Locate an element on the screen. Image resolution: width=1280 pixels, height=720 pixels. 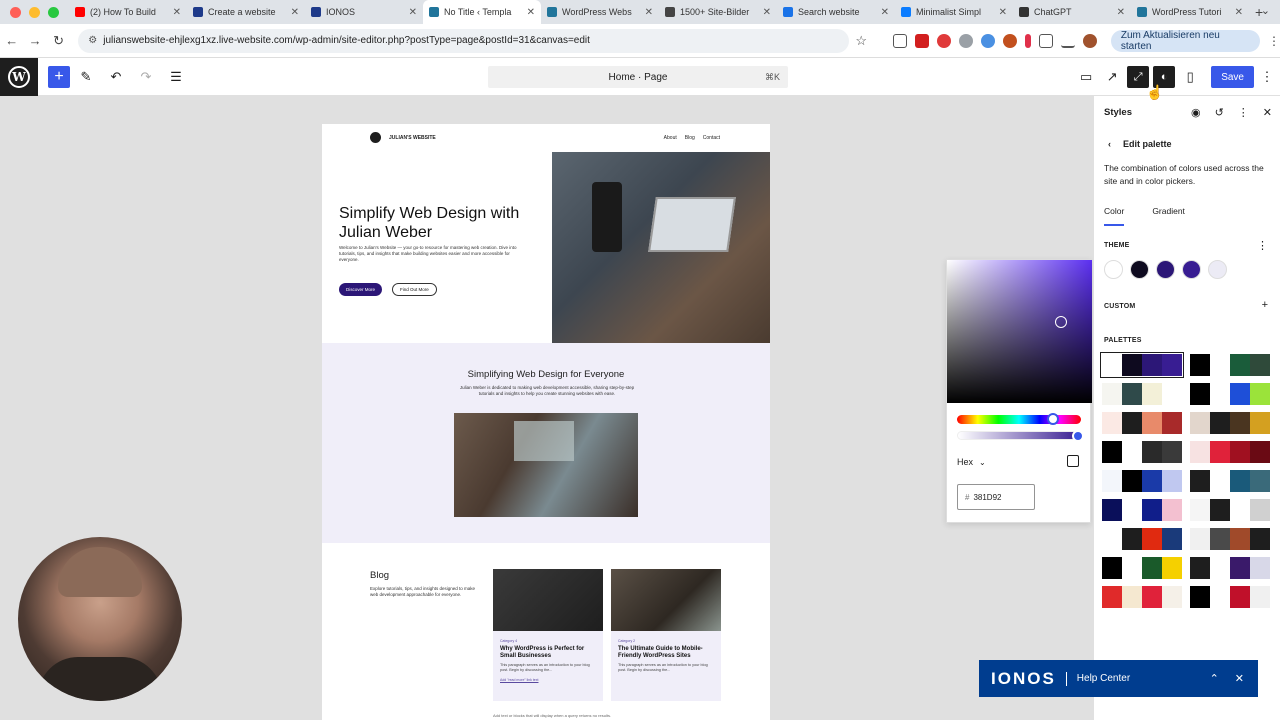
chrome-extension-icon is located at coordinates (987, 40).